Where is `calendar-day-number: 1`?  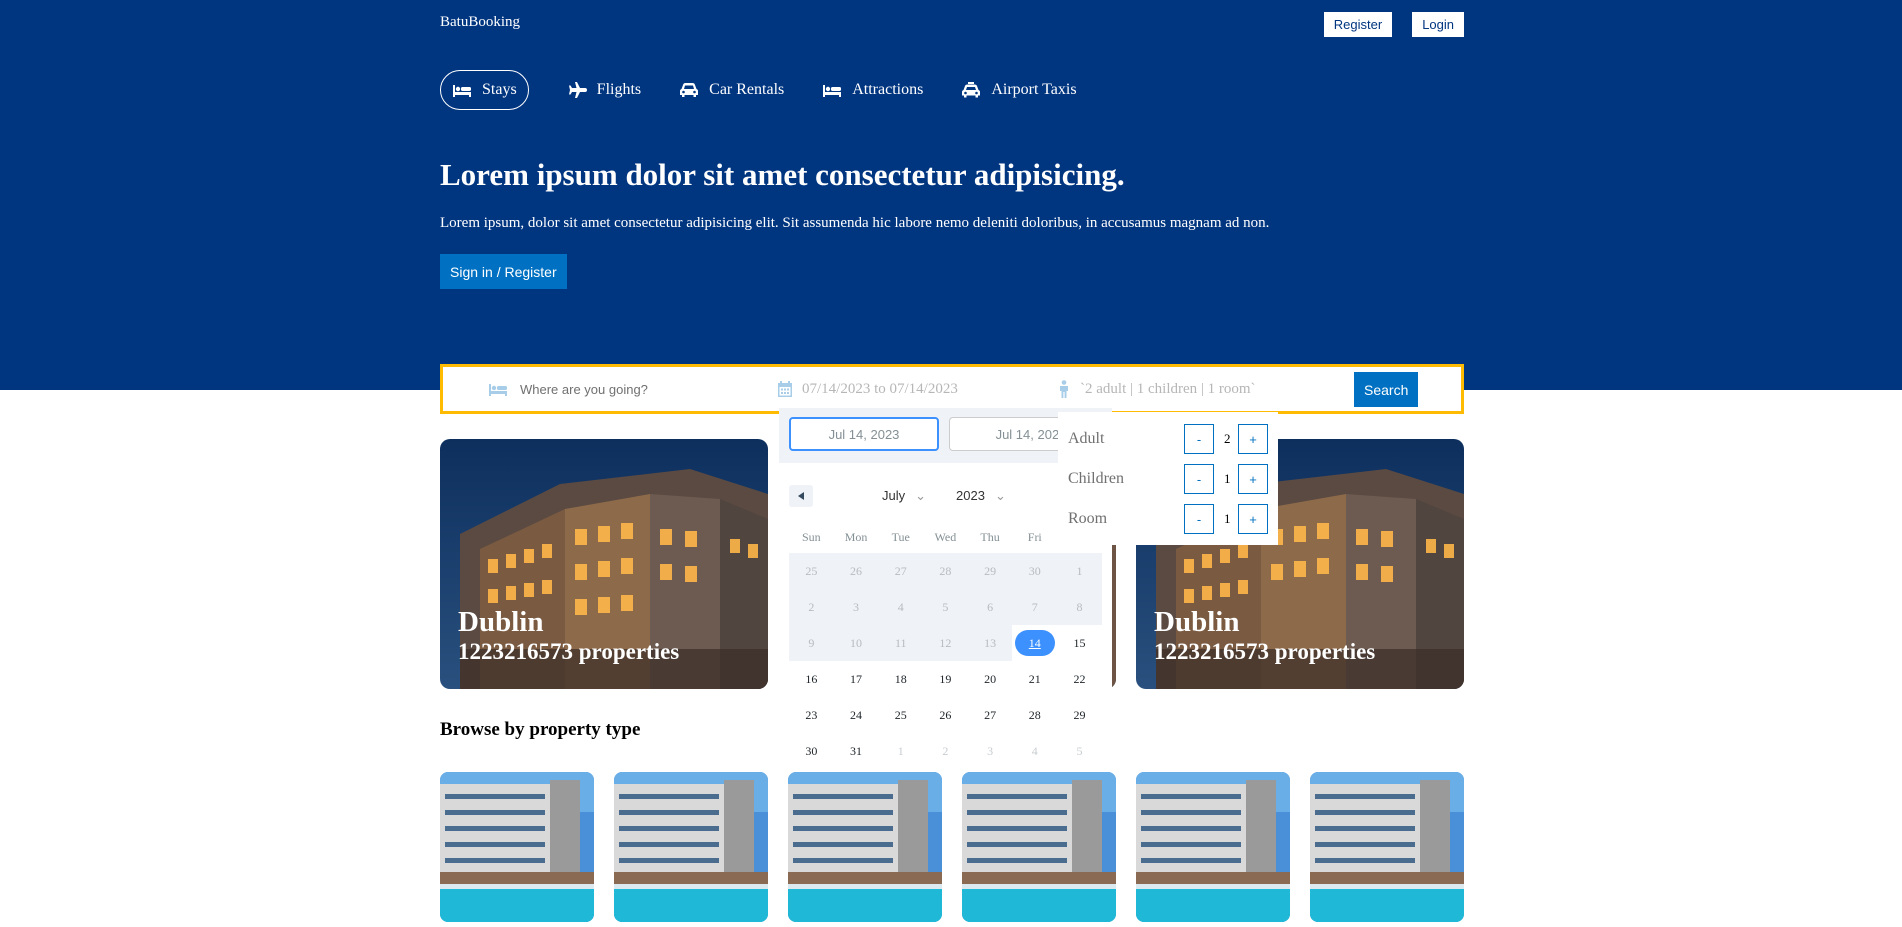
calendar-day-number: 1 is located at coordinates (1079, 570).